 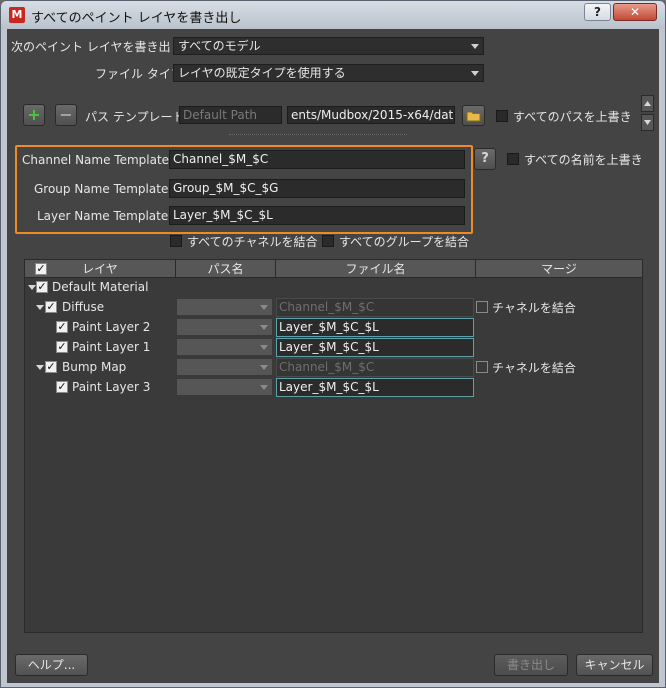 I want to click on merge-all-channels-label: すべてのチャネルを結合, so click(x=252, y=242).